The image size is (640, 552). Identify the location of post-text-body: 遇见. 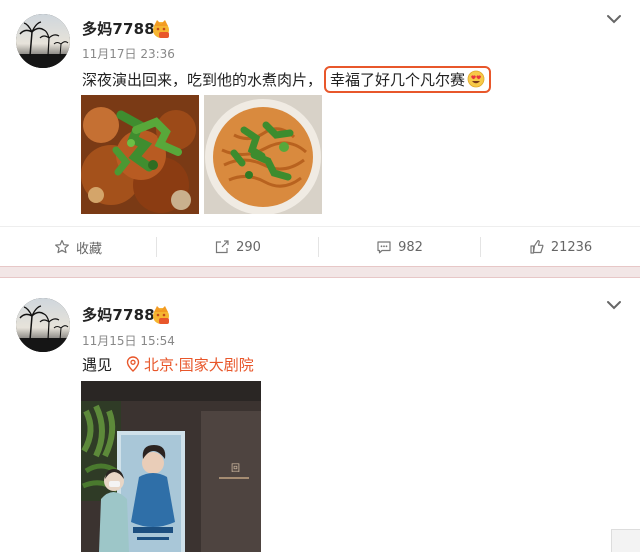
(97, 365).